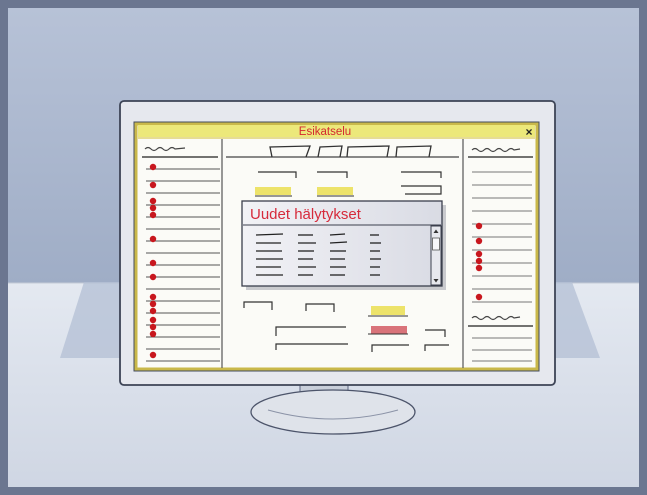  What do you see at coordinates (436, 244) in the screenshot?
I see `scrollbar-thumb` at bounding box center [436, 244].